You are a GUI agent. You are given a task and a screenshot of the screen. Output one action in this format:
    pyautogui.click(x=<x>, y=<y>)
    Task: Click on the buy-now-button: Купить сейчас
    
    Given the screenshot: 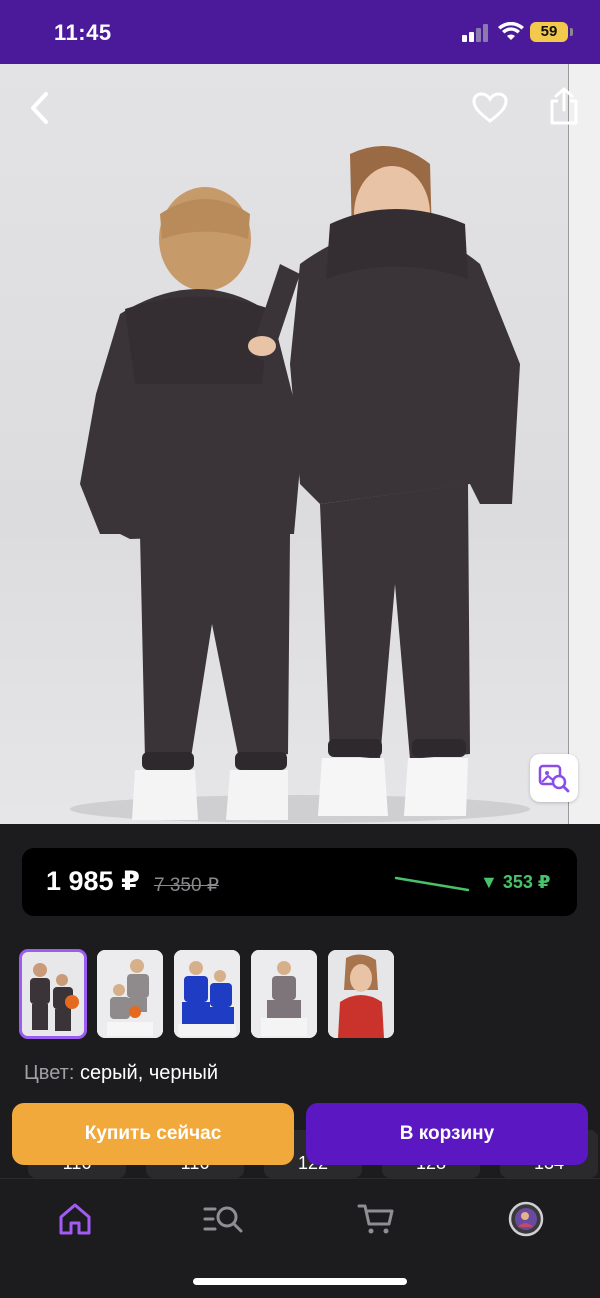 What is the action you would take?
    pyautogui.click(x=153, y=1134)
    